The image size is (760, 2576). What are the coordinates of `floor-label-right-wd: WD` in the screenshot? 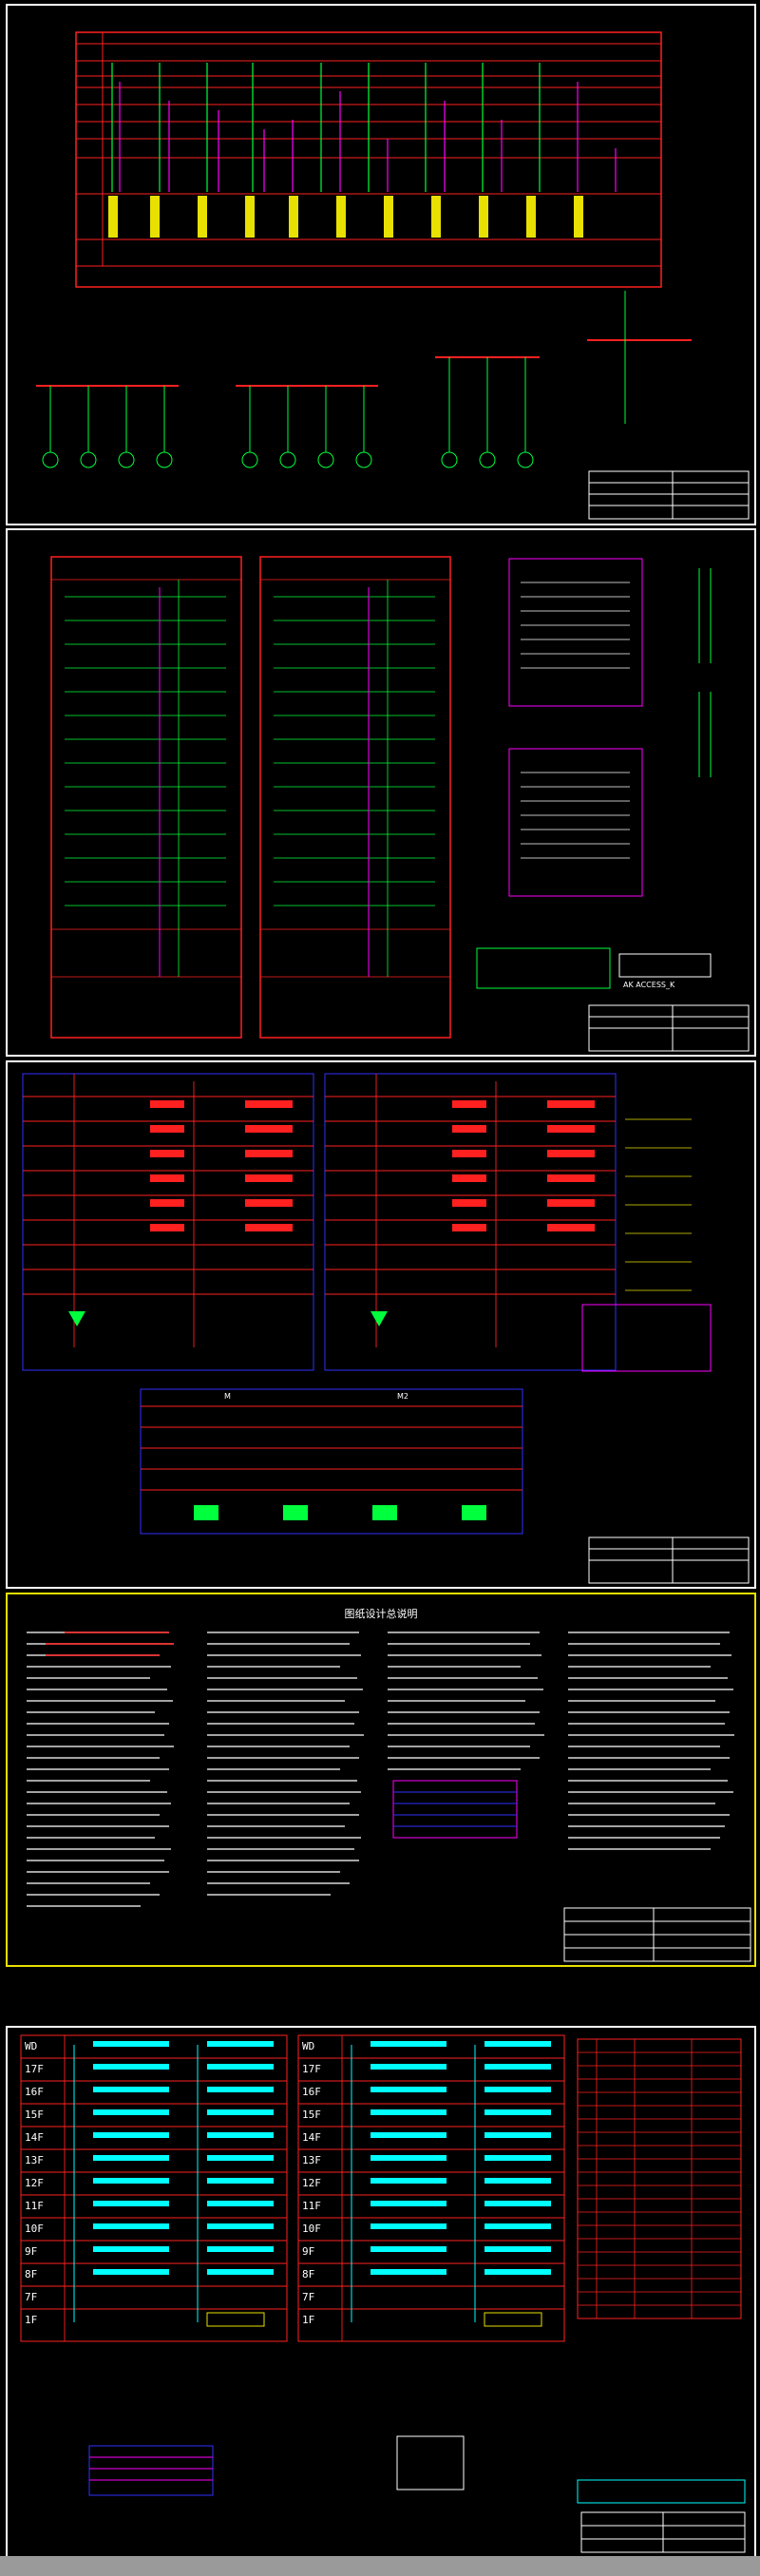 It's located at (308, 2046).